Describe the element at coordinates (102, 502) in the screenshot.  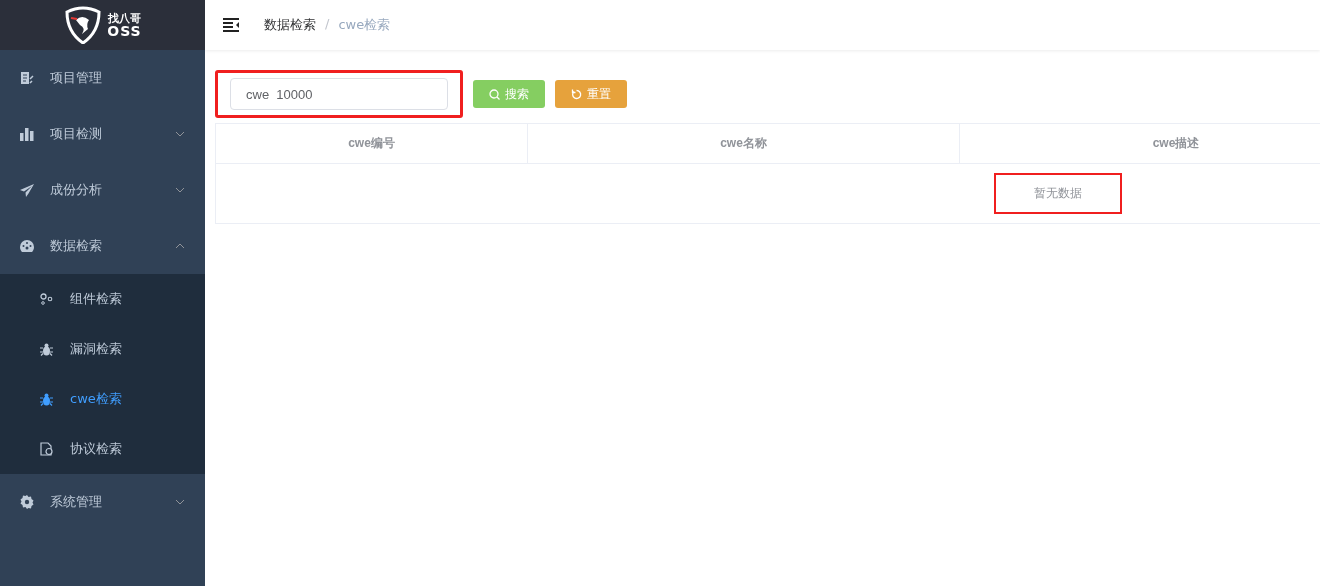
I see `menu-item: 系统管理` at that location.